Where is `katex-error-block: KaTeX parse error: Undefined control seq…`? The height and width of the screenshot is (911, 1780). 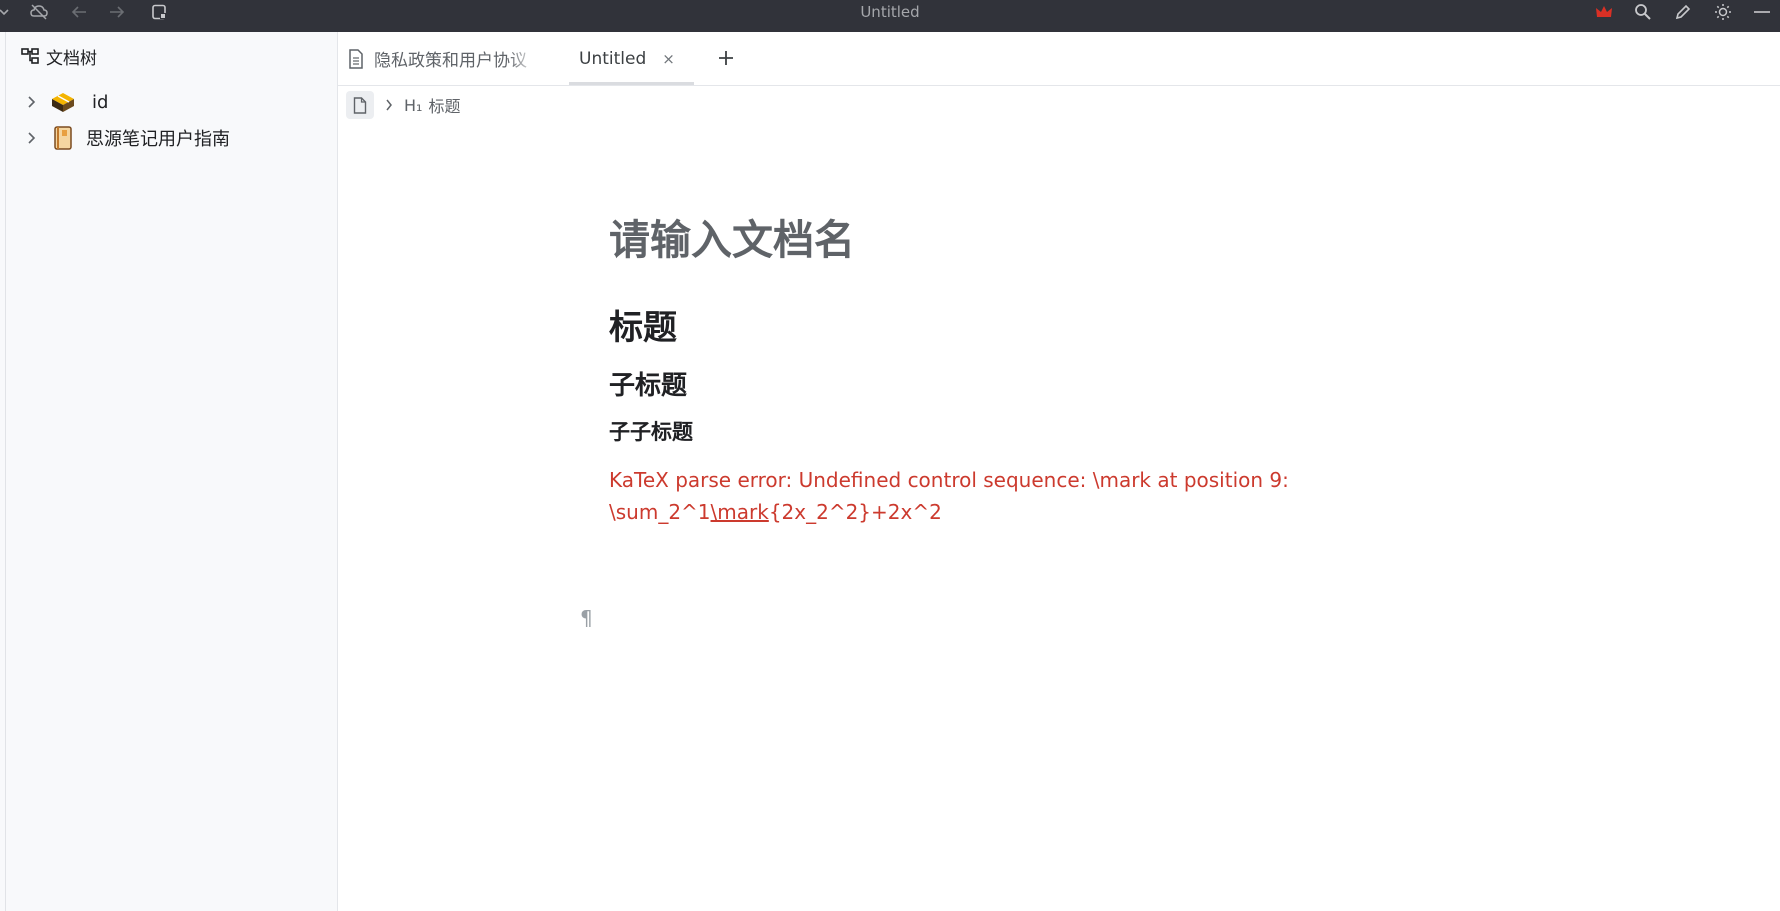
katex-error-block: KaTeX parse error: Undefined control seq… is located at coordinates (959, 496).